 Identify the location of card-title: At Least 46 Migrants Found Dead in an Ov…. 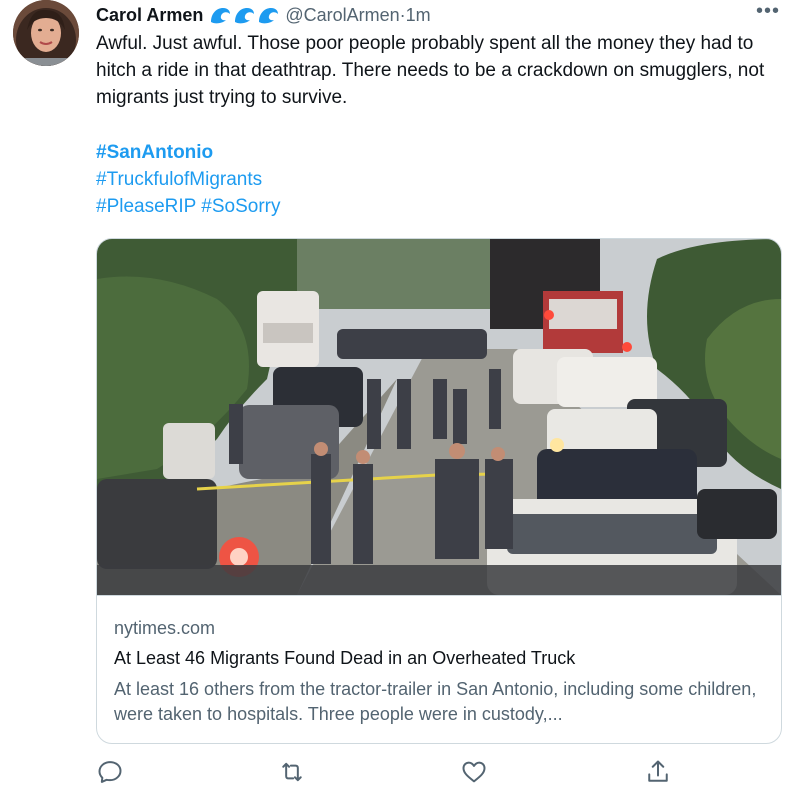
(345, 658).